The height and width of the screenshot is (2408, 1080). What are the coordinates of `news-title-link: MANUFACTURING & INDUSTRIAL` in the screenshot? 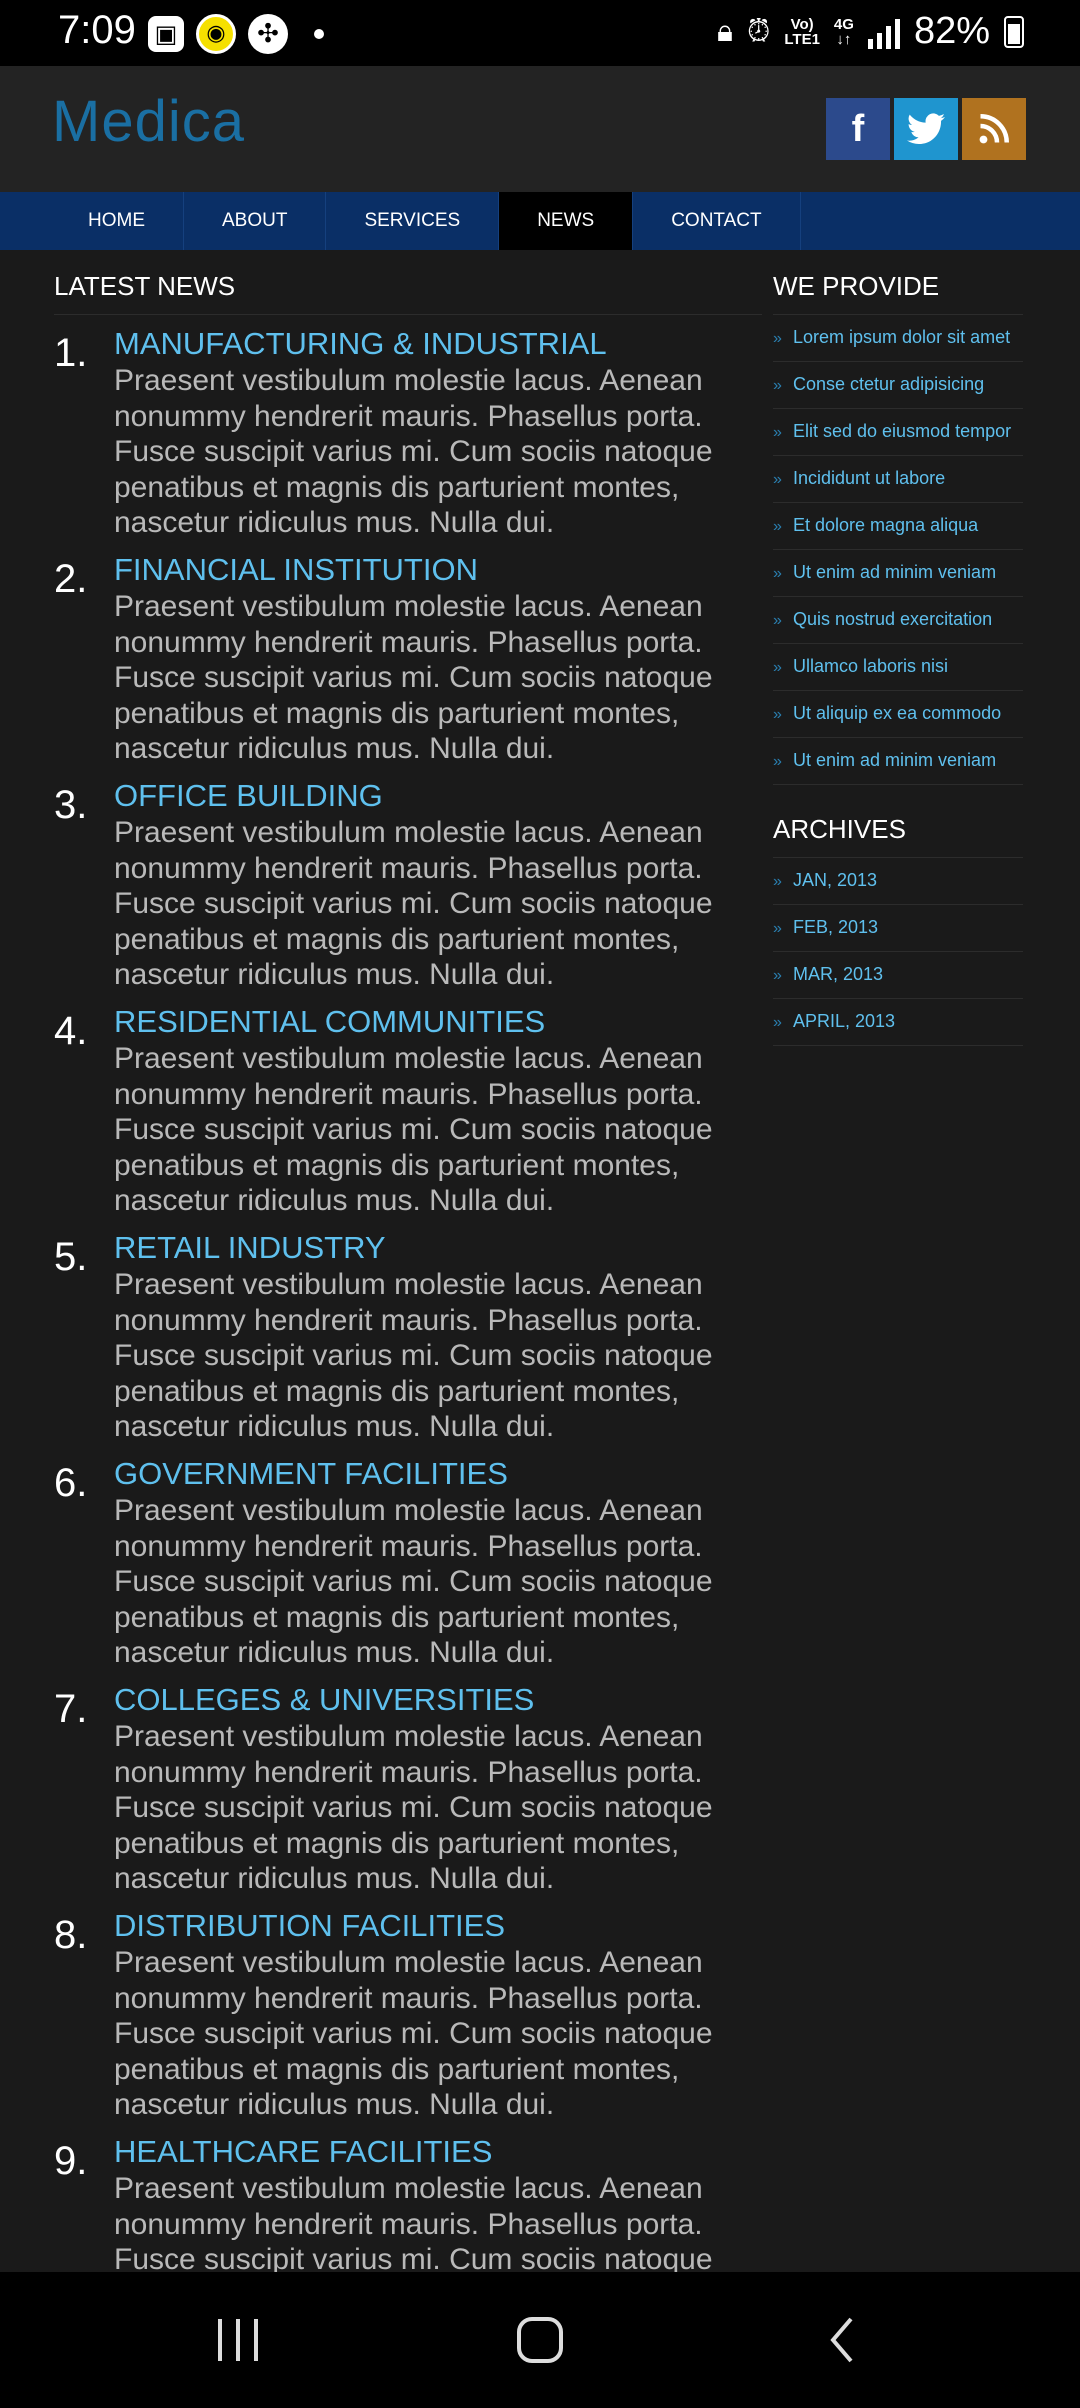 It's located at (438, 339).